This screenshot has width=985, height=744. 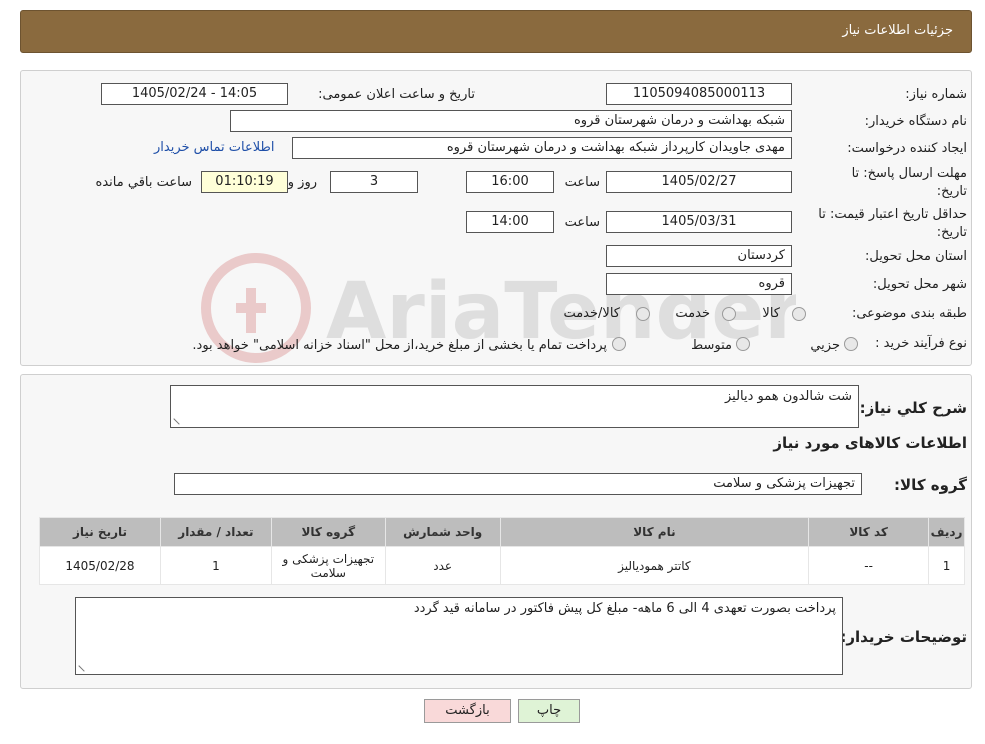 I want to click on deadline-date-field: 1405/02/27, so click(x=699, y=182).